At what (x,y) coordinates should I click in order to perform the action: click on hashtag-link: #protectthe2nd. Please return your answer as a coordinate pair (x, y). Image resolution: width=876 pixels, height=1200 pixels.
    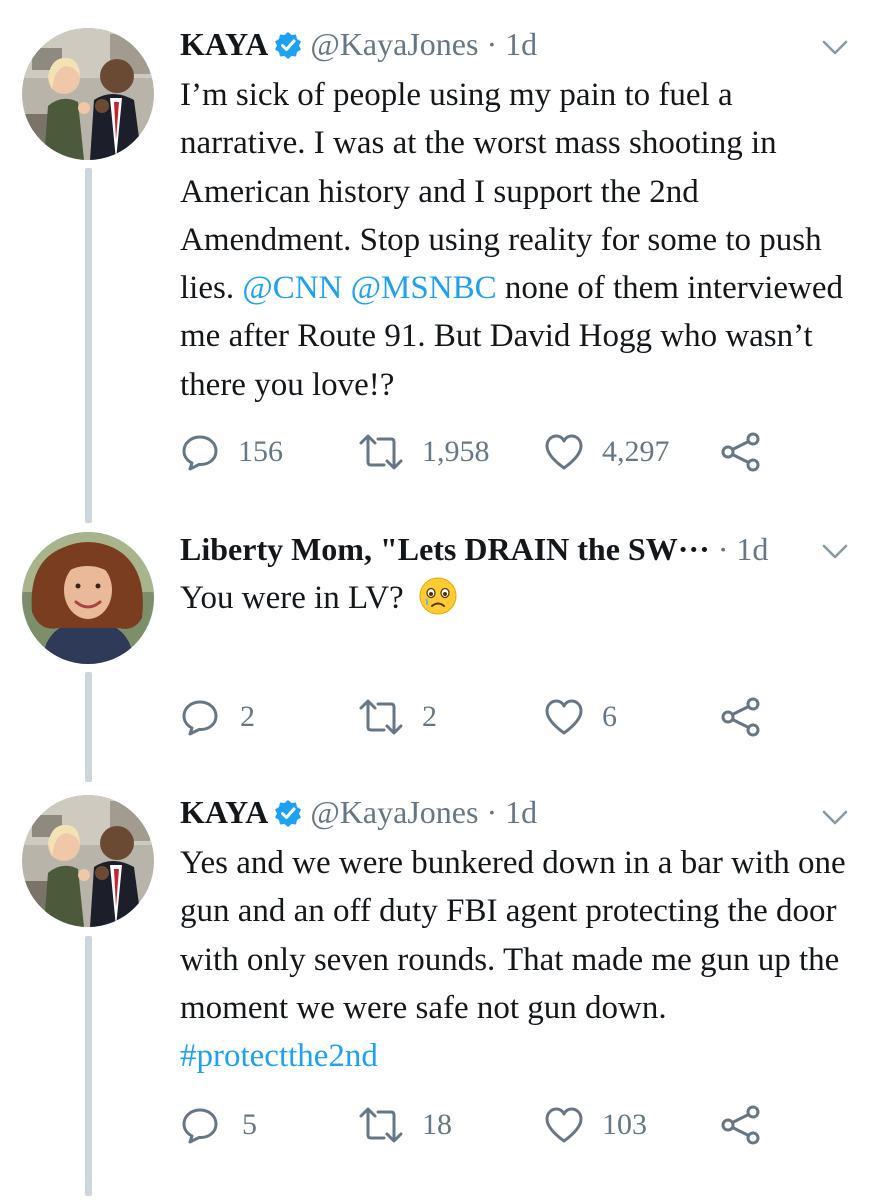
    Looking at the image, I should click on (279, 1056).